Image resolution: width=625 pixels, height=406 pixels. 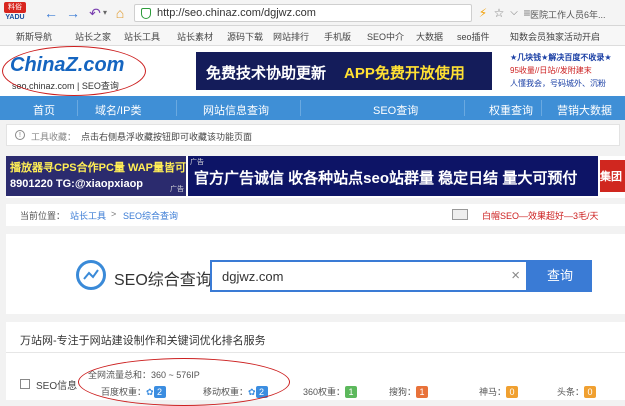 I want to click on browser-logo: 料俗 YADU, so click(x=15, y=13).